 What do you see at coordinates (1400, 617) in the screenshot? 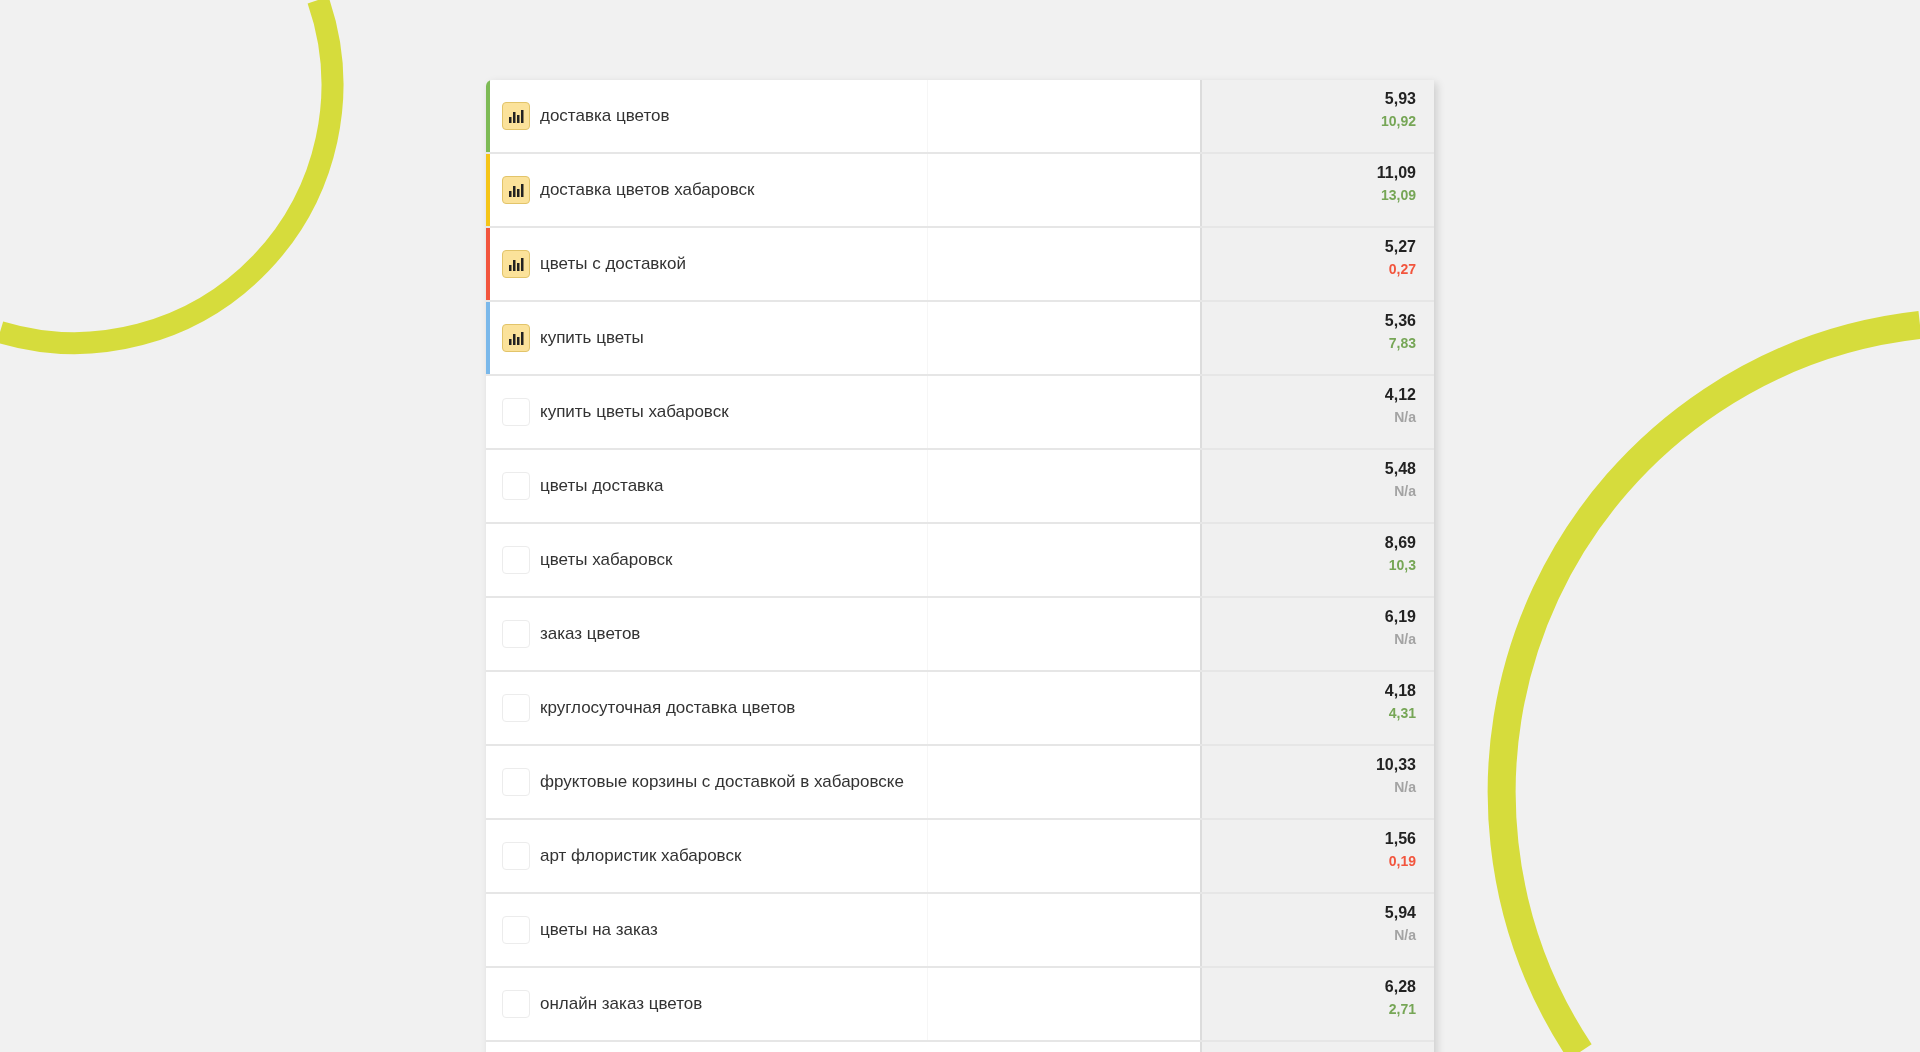
I see `position-value: 6,19` at bounding box center [1400, 617].